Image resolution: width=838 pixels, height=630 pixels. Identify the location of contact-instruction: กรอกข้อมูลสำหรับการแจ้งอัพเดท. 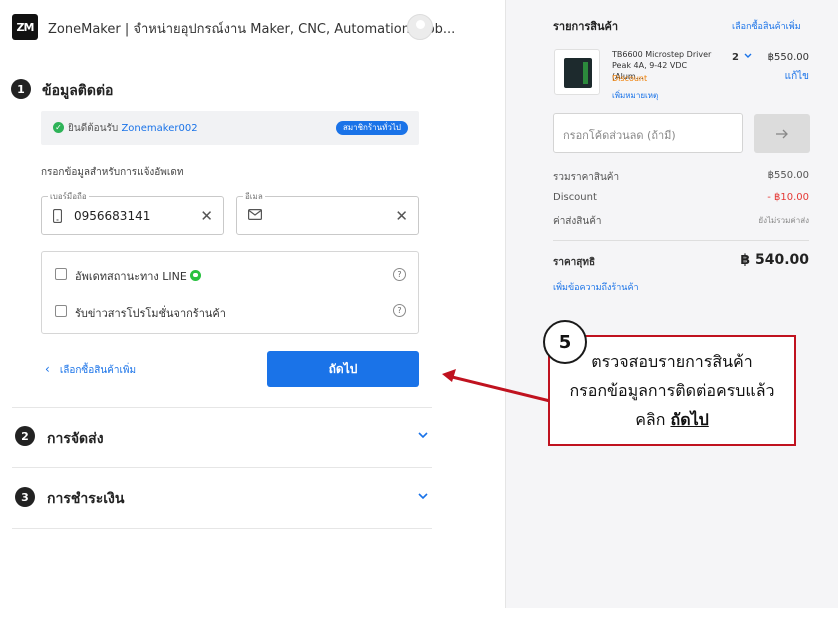
(112, 172).